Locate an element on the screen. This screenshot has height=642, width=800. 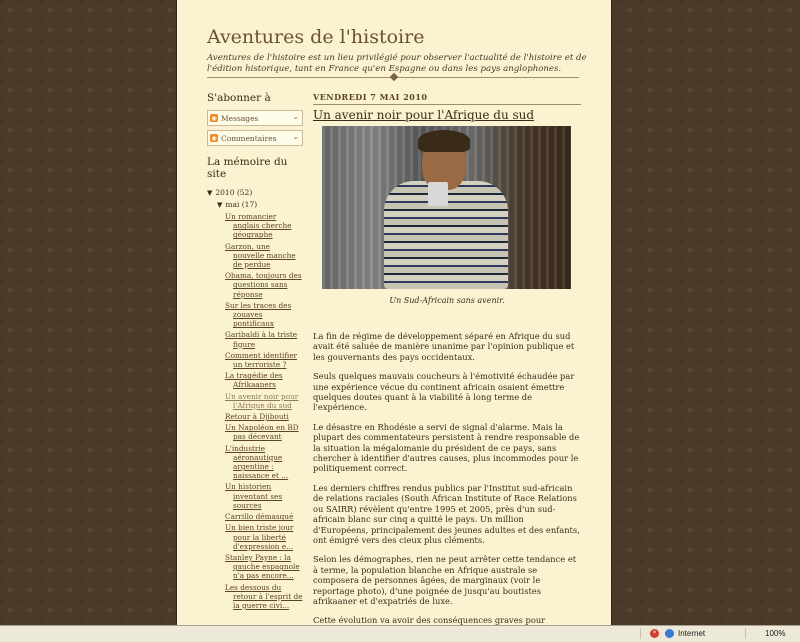
post-title: Un avenir noir pour l'Afrique du sud is located at coordinates (447, 115).